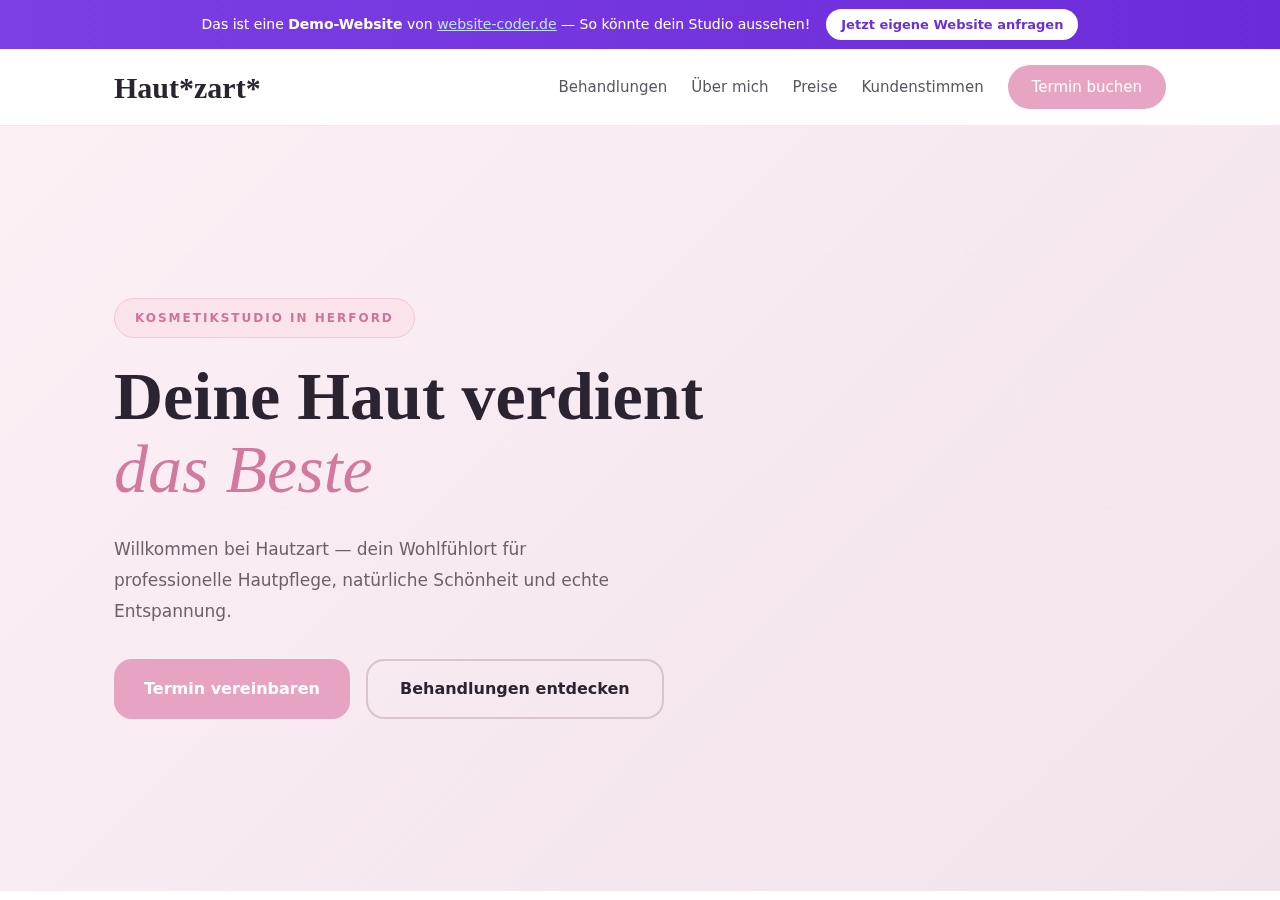 This screenshot has width=1280, height=900. Describe the element at coordinates (497, 24) in the screenshot. I see `website-link: website-coder.de` at that location.